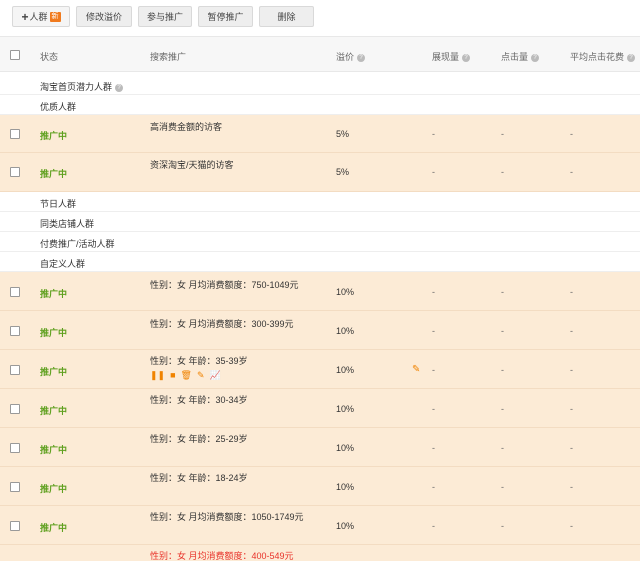 Image resolution: width=640 pixels, height=562 pixels. What do you see at coordinates (320, 262) in the screenshot?
I see `group-row: 自定义人群` at bounding box center [320, 262].